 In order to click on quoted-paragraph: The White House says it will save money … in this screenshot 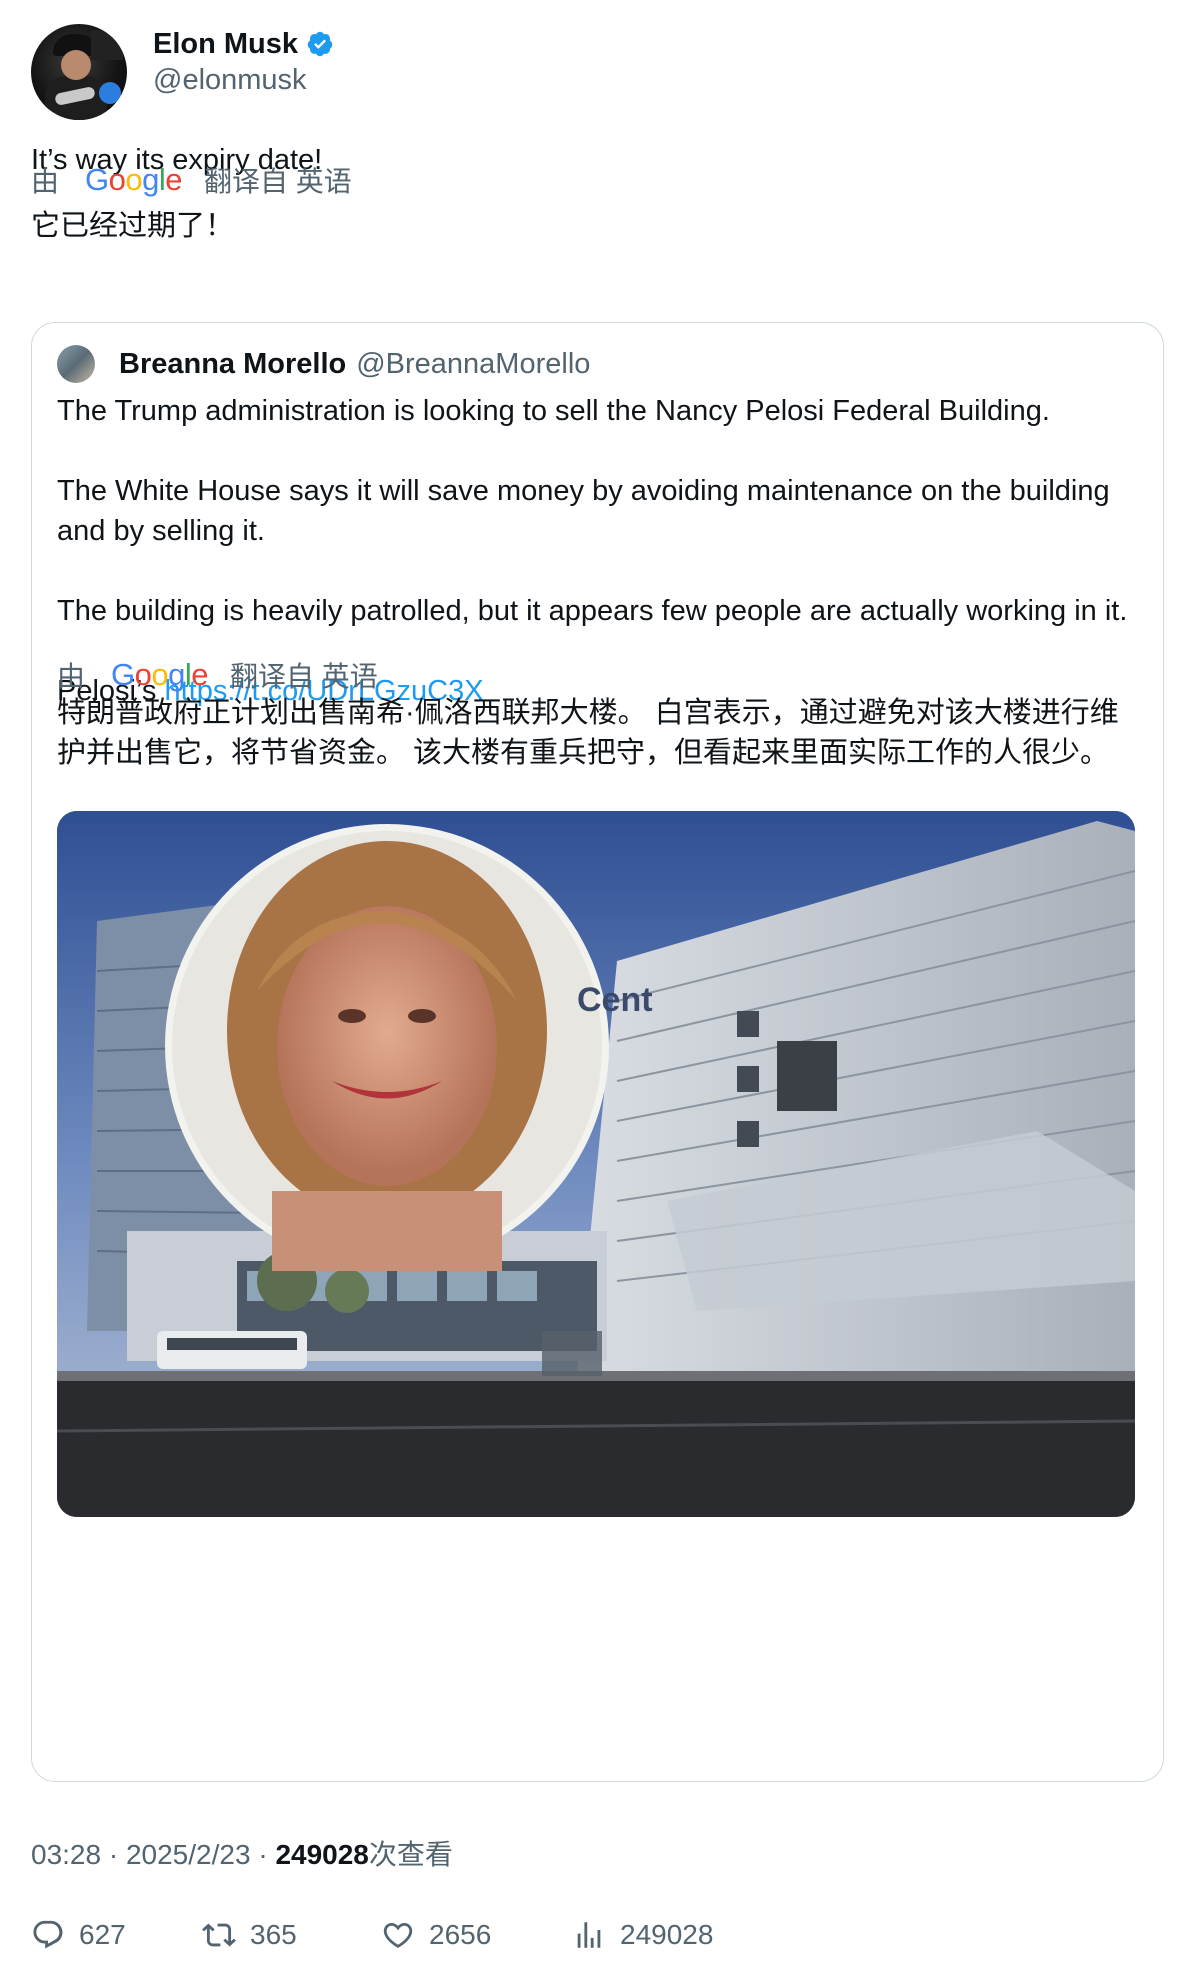, I will do `click(583, 511)`.